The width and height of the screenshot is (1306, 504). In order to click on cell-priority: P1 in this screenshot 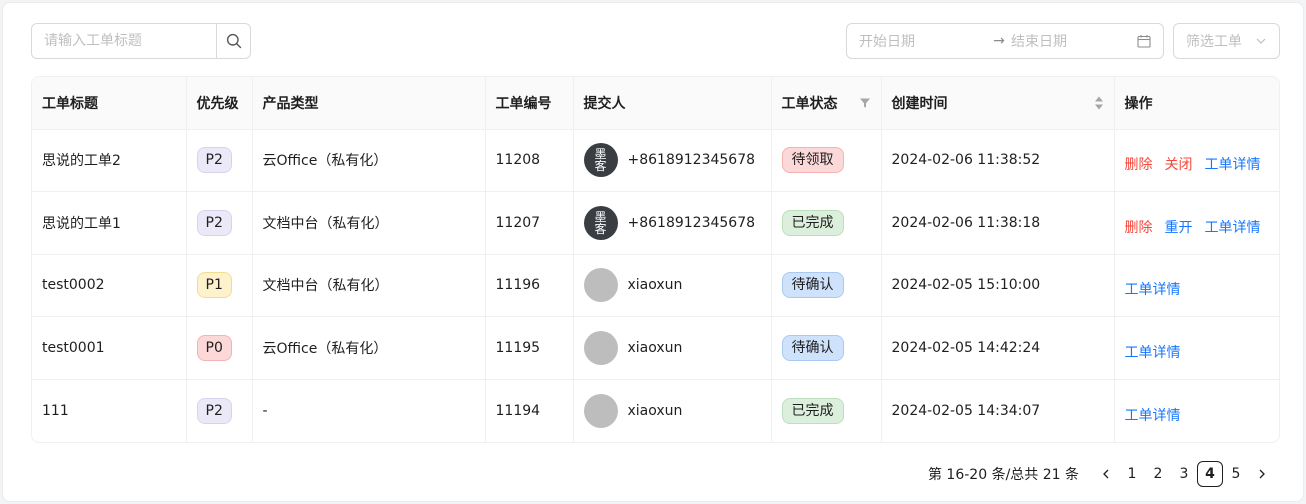, I will do `click(219, 285)`.